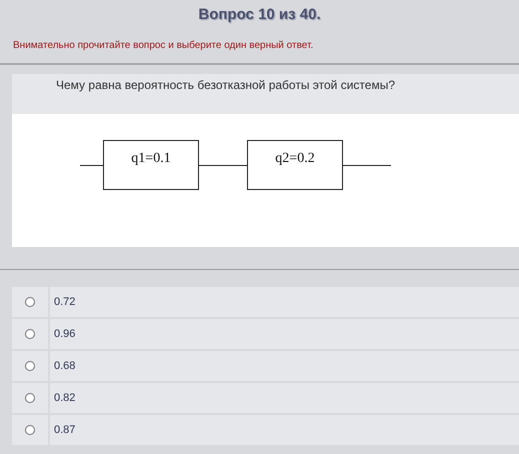  What do you see at coordinates (151, 165) in the screenshot?
I see `diagram-block: q1=0.1` at bounding box center [151, 165].